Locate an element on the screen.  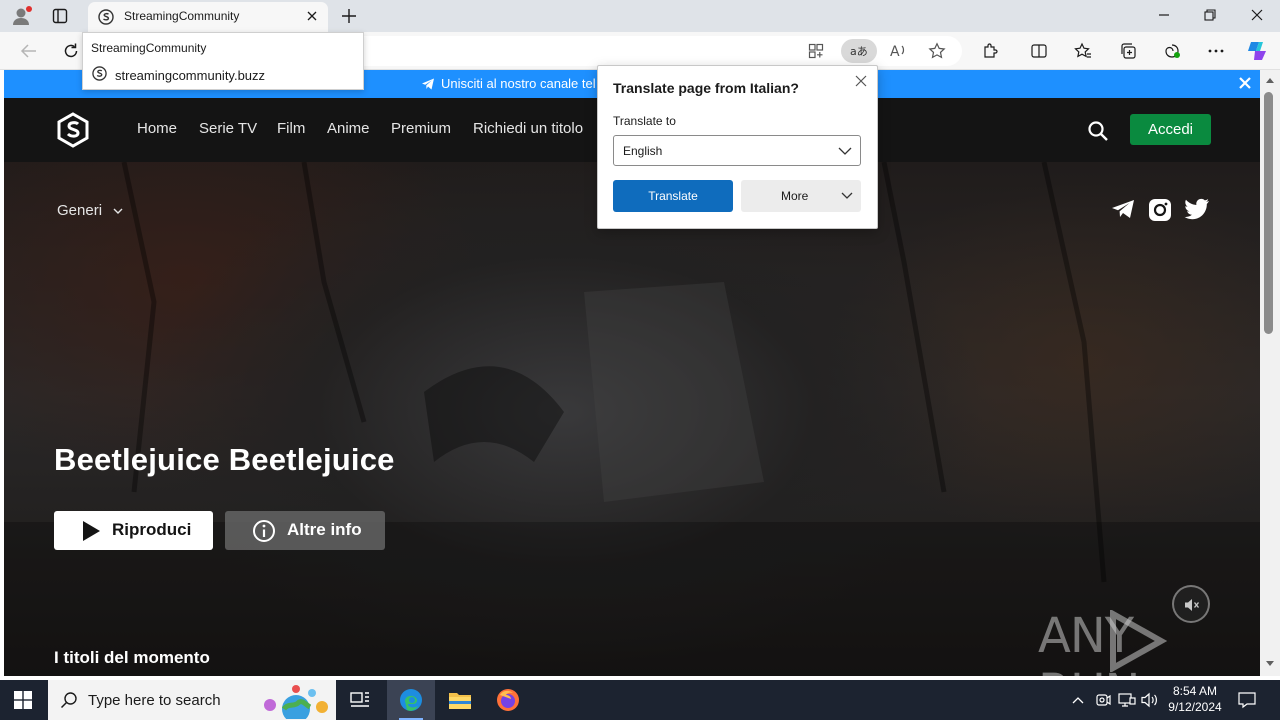
firefox-icon is located at coordinates (508, 700).